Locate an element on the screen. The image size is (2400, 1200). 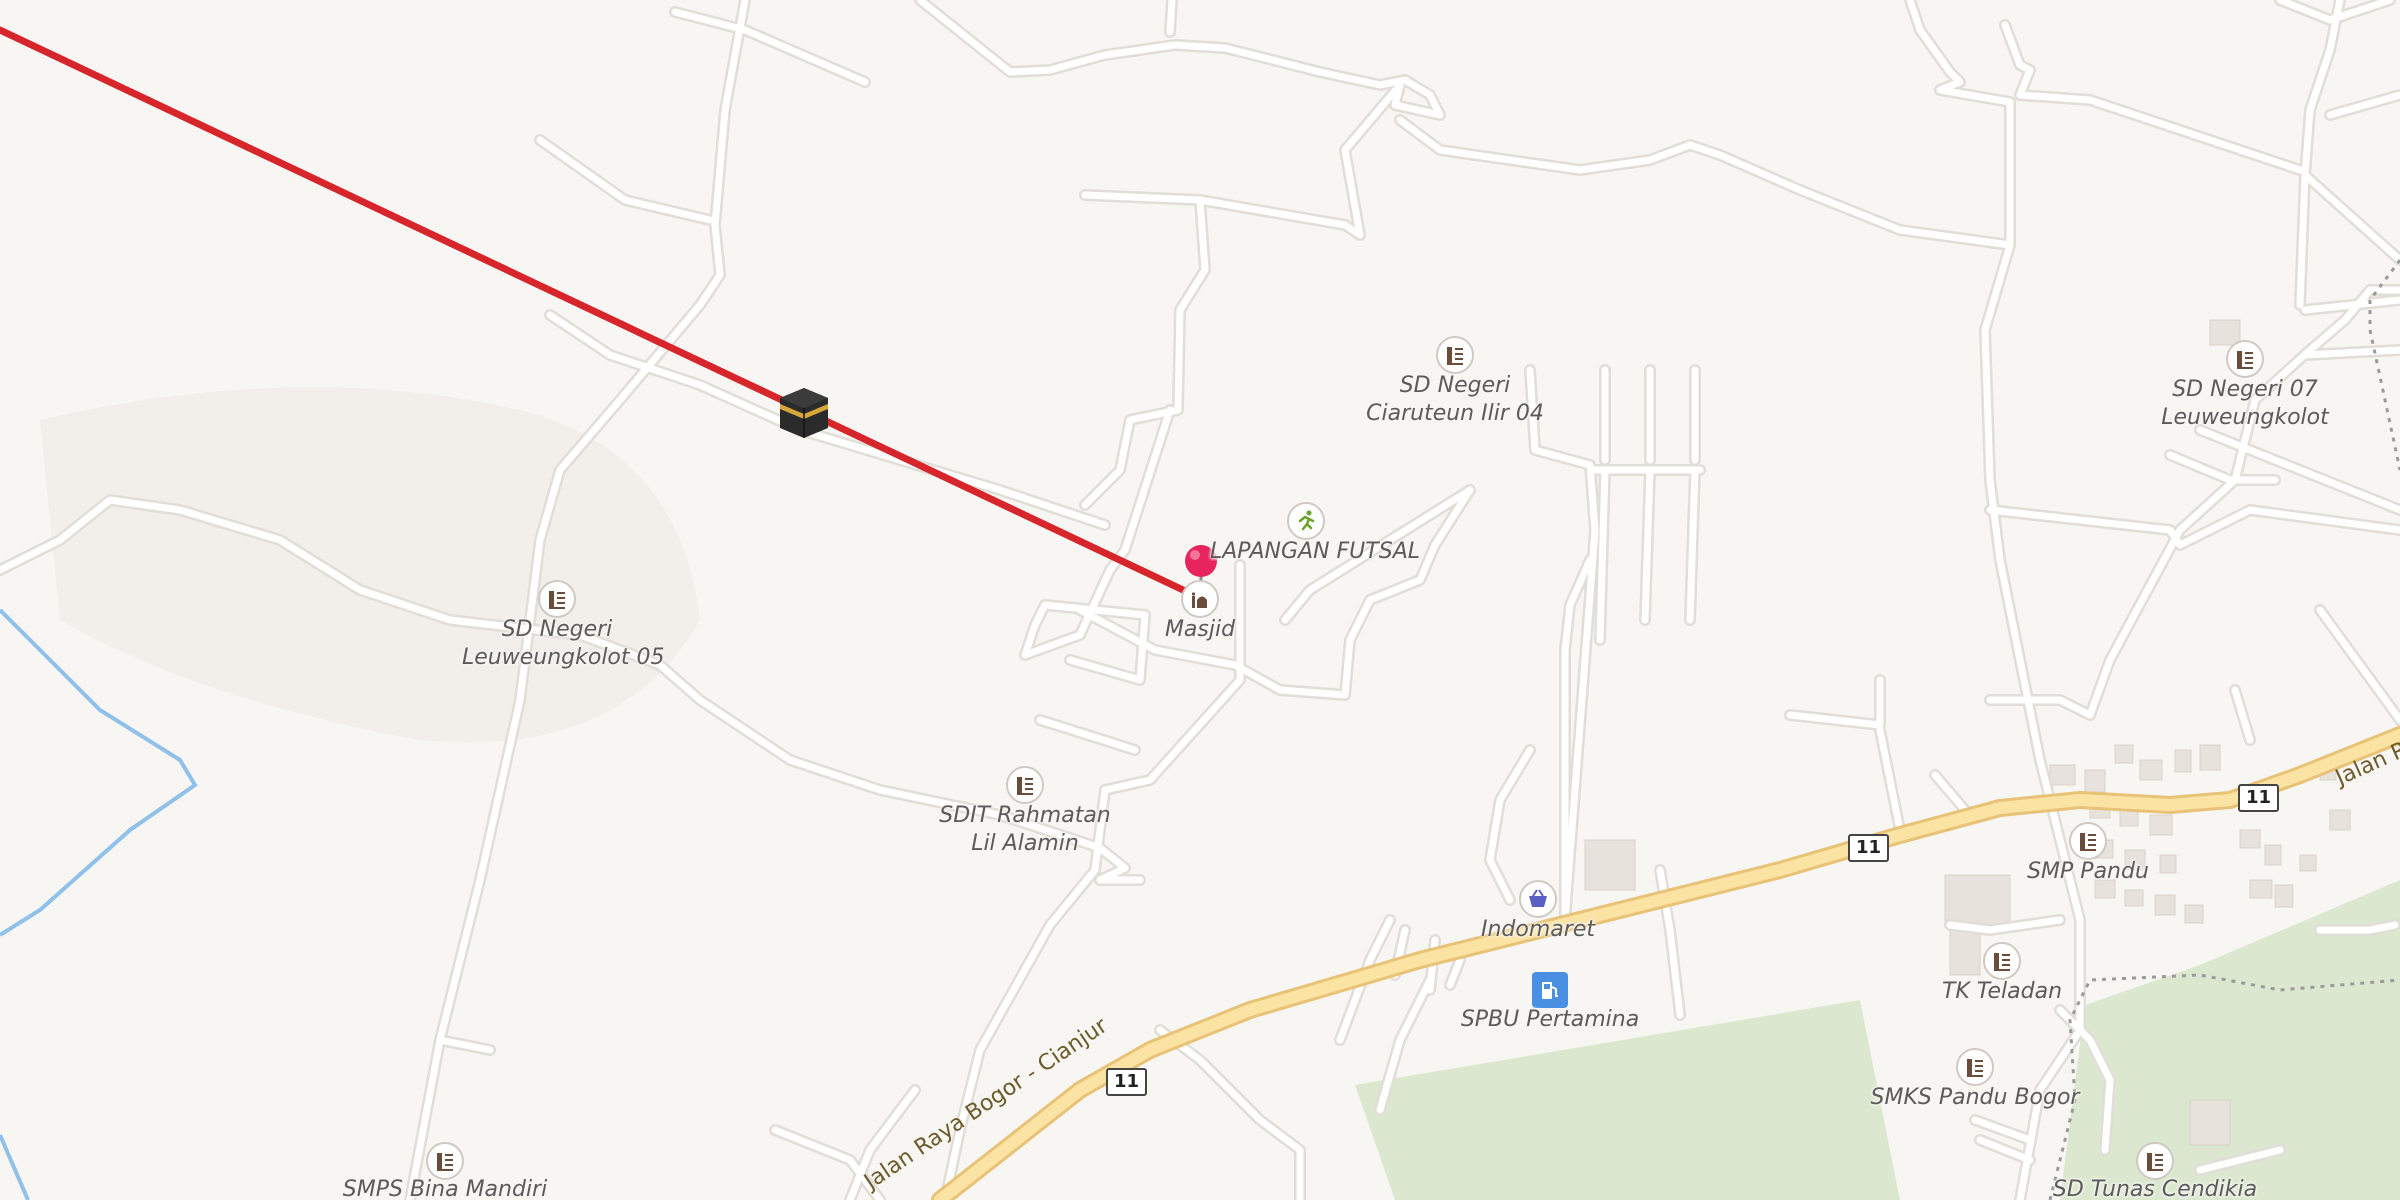
poi-smks-pandu-bogor: SMKS Pandu Bogor is located at coordinates (1975, 1081).